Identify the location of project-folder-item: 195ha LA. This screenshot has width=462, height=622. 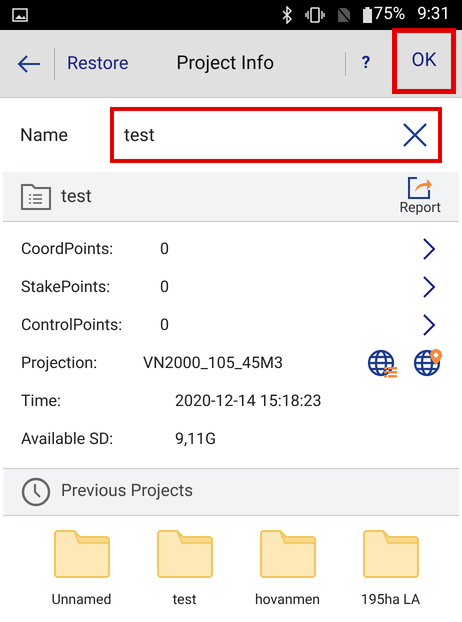
(390, 570).